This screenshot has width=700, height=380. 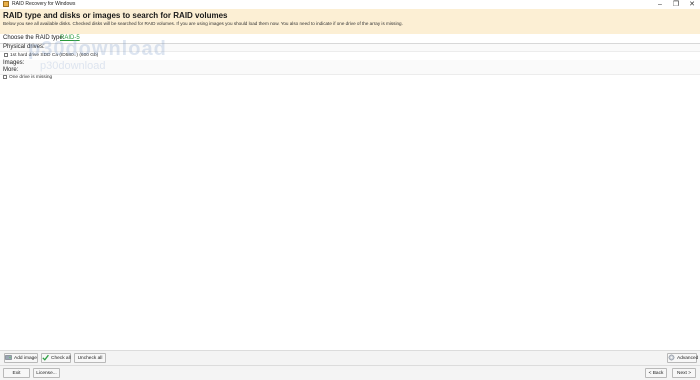 What do you see at coordinates (676, 4) in the screenshot?
I see `maximize-button: ❐` at bounding box center [676, 4].